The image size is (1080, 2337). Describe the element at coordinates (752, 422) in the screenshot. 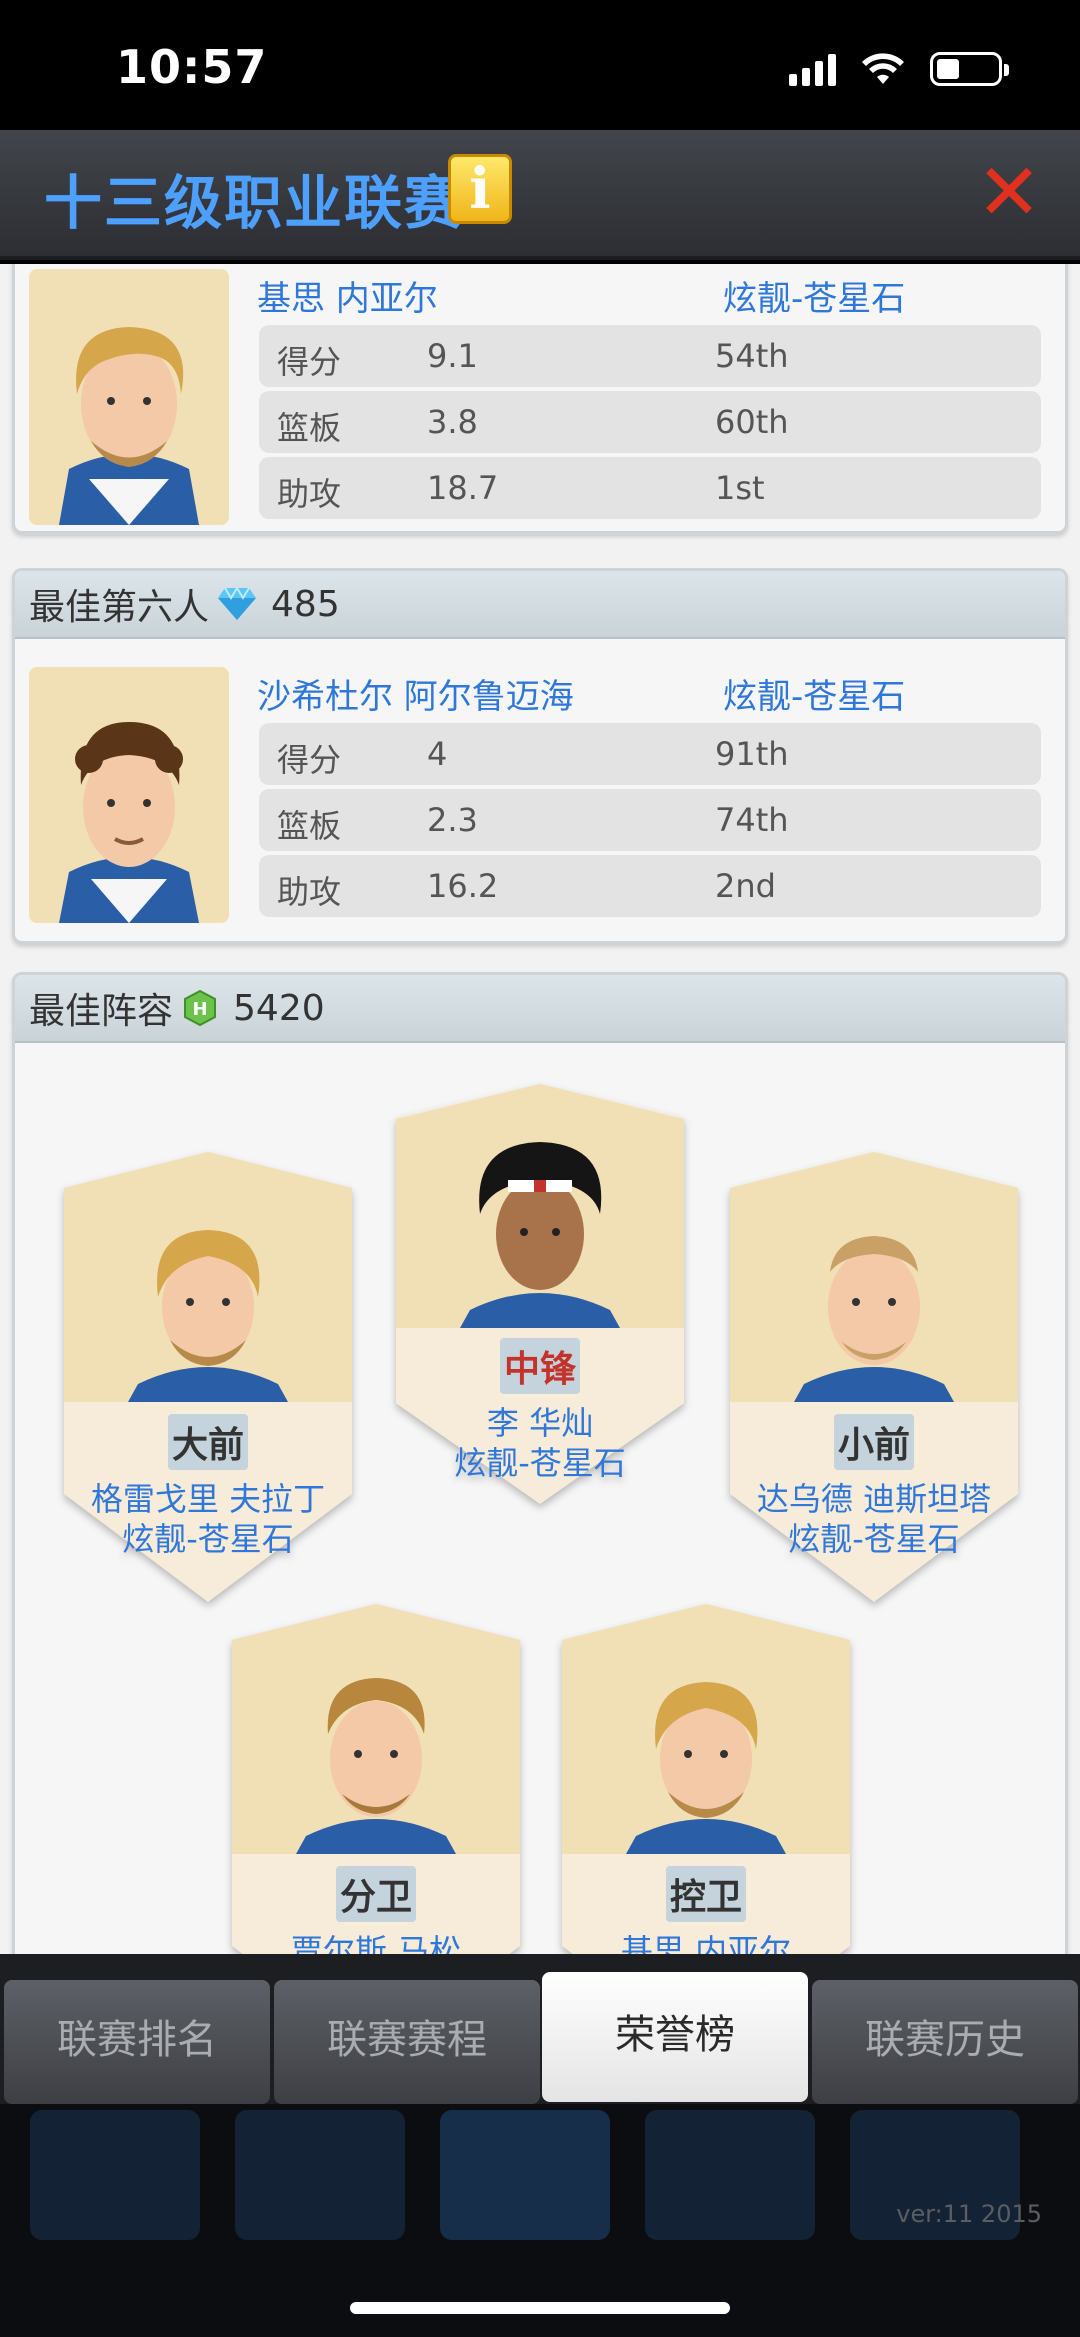

I see `stat-rank: 60th` at that location.